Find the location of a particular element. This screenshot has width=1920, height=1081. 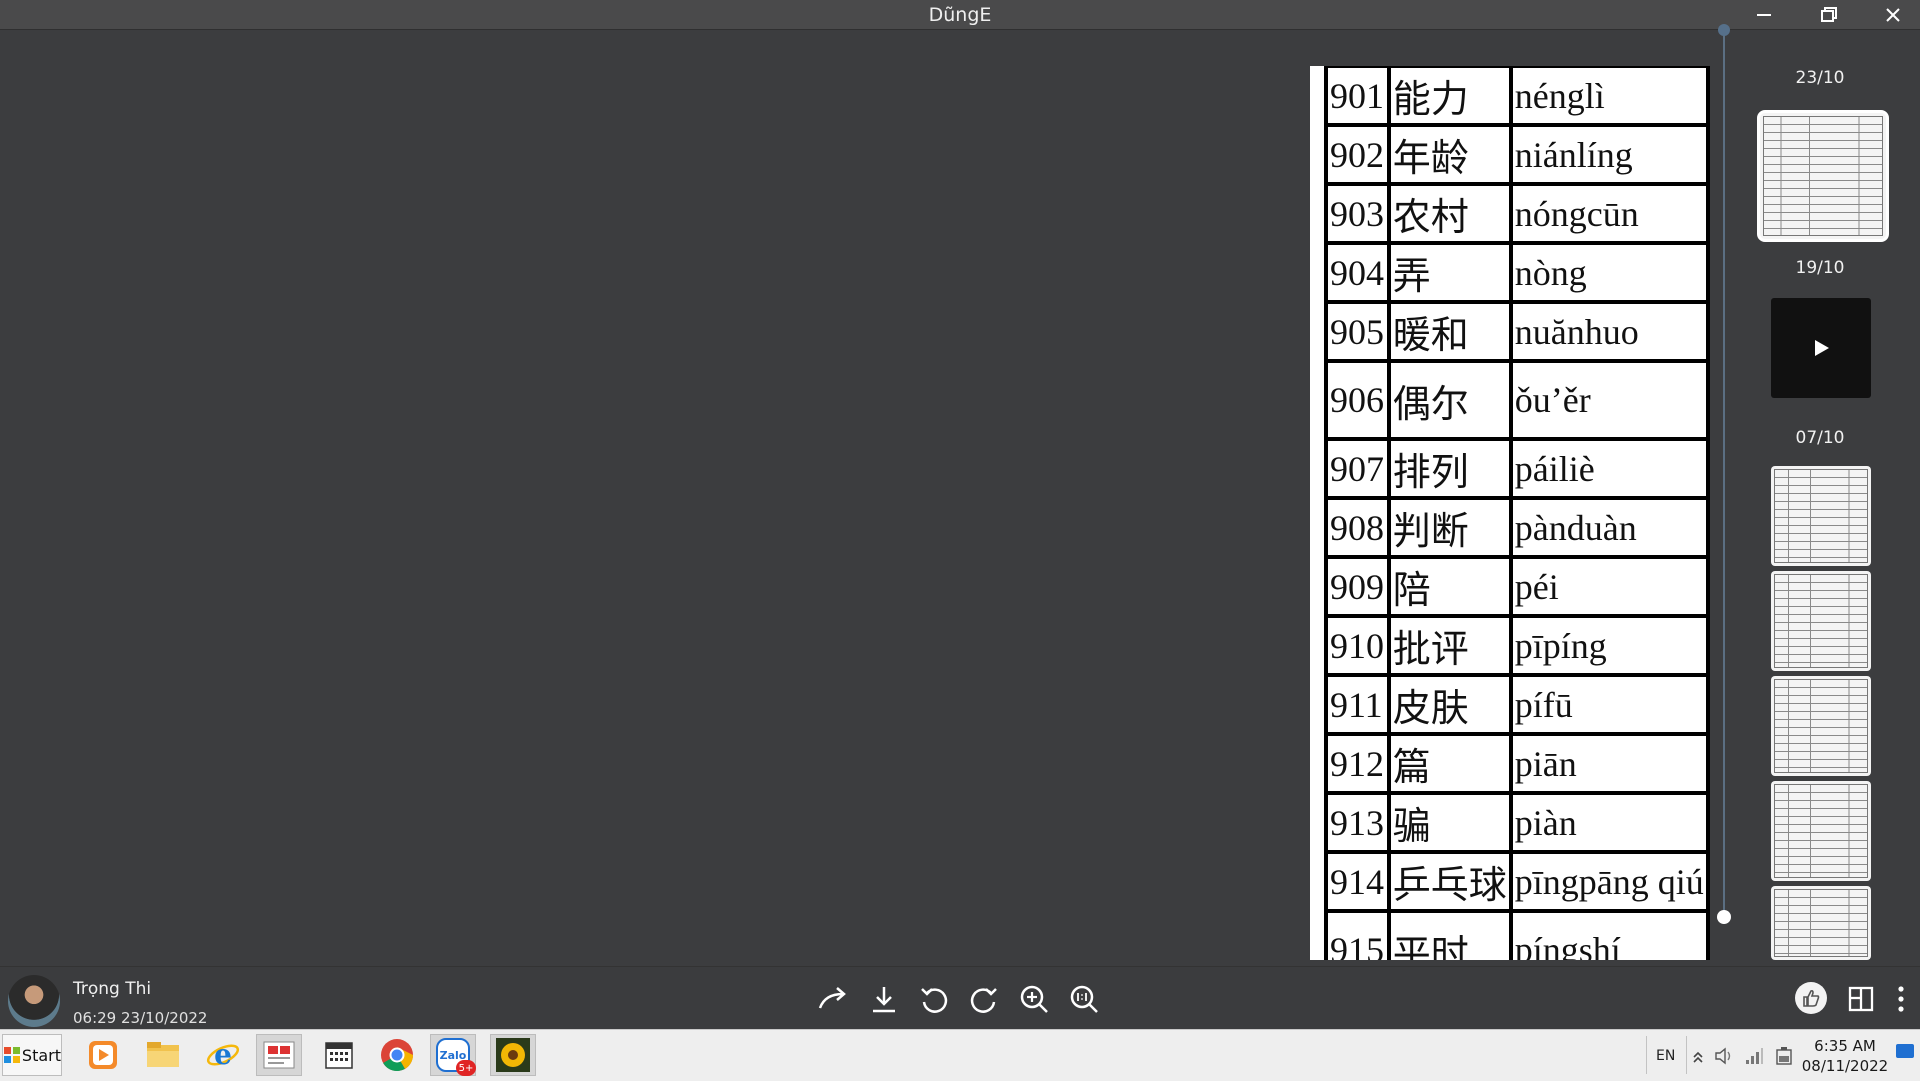

vocab-hanzi: 排列 is located at coordinates (1449, 468).